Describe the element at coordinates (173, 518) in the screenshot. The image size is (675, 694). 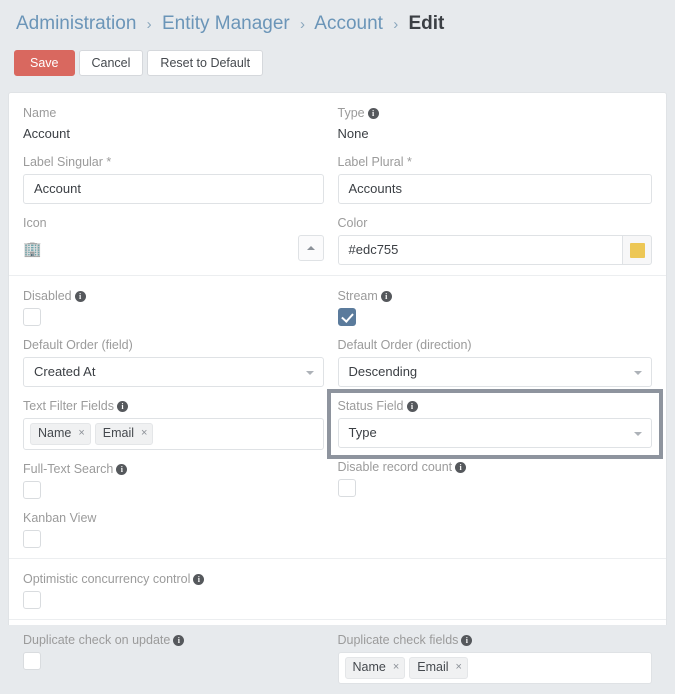
I see `field-label: Kanban View` at that location.